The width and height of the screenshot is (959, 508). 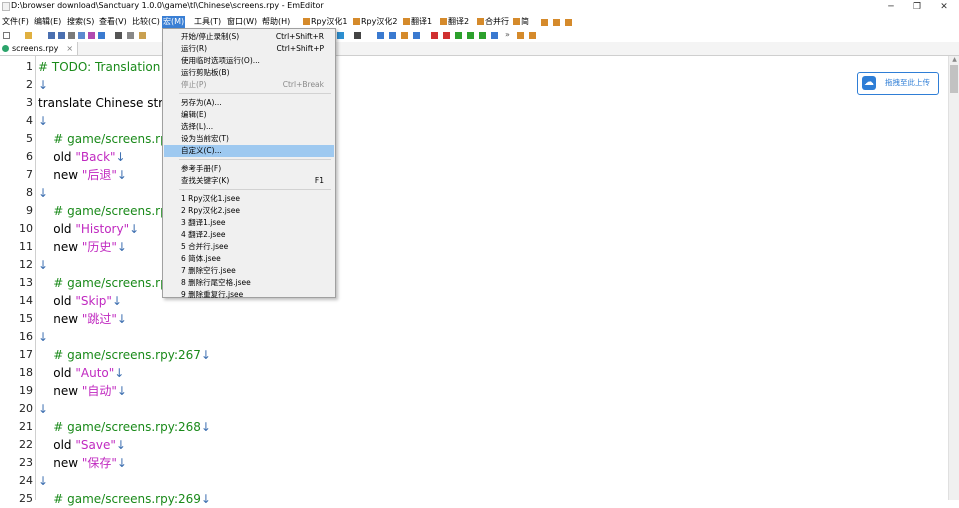 What do you see at coordinates (6, 35) in the screenshot?
I see `new-file-icon` at bounding box center [6, 35].